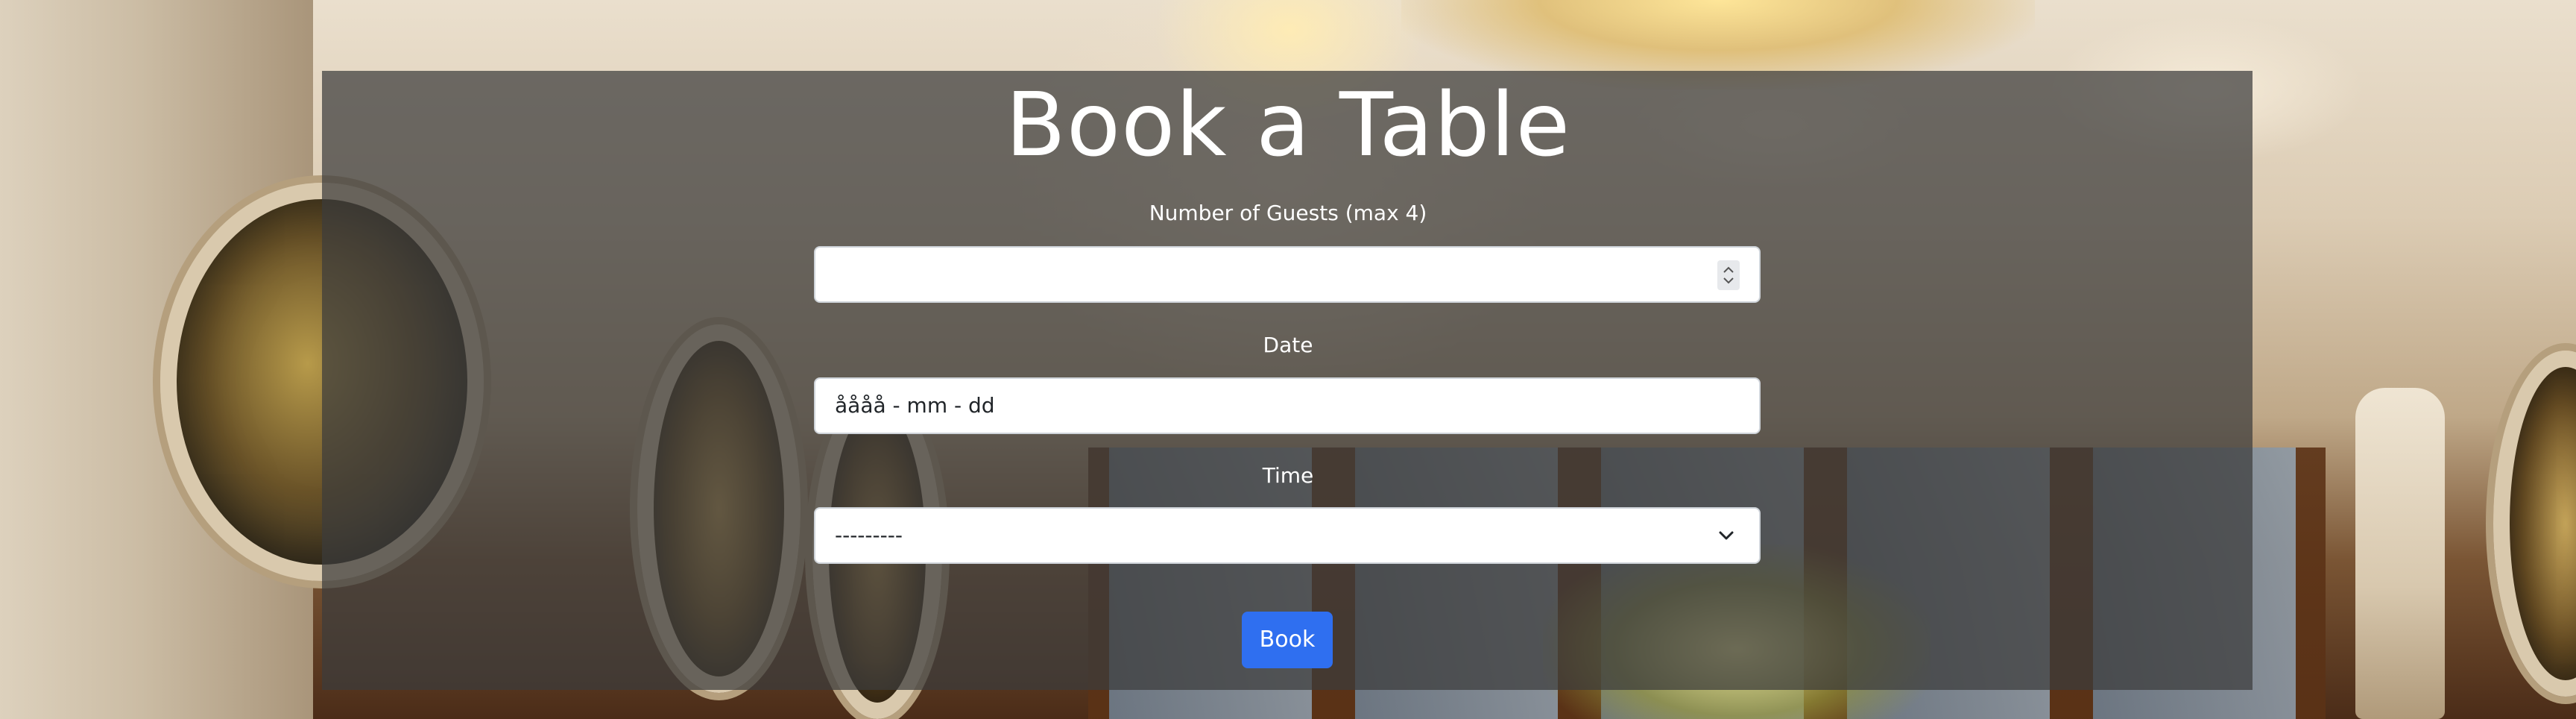  Describe the element at coordinates (2400, 553) in the screenshot. I see `statue` at that location.